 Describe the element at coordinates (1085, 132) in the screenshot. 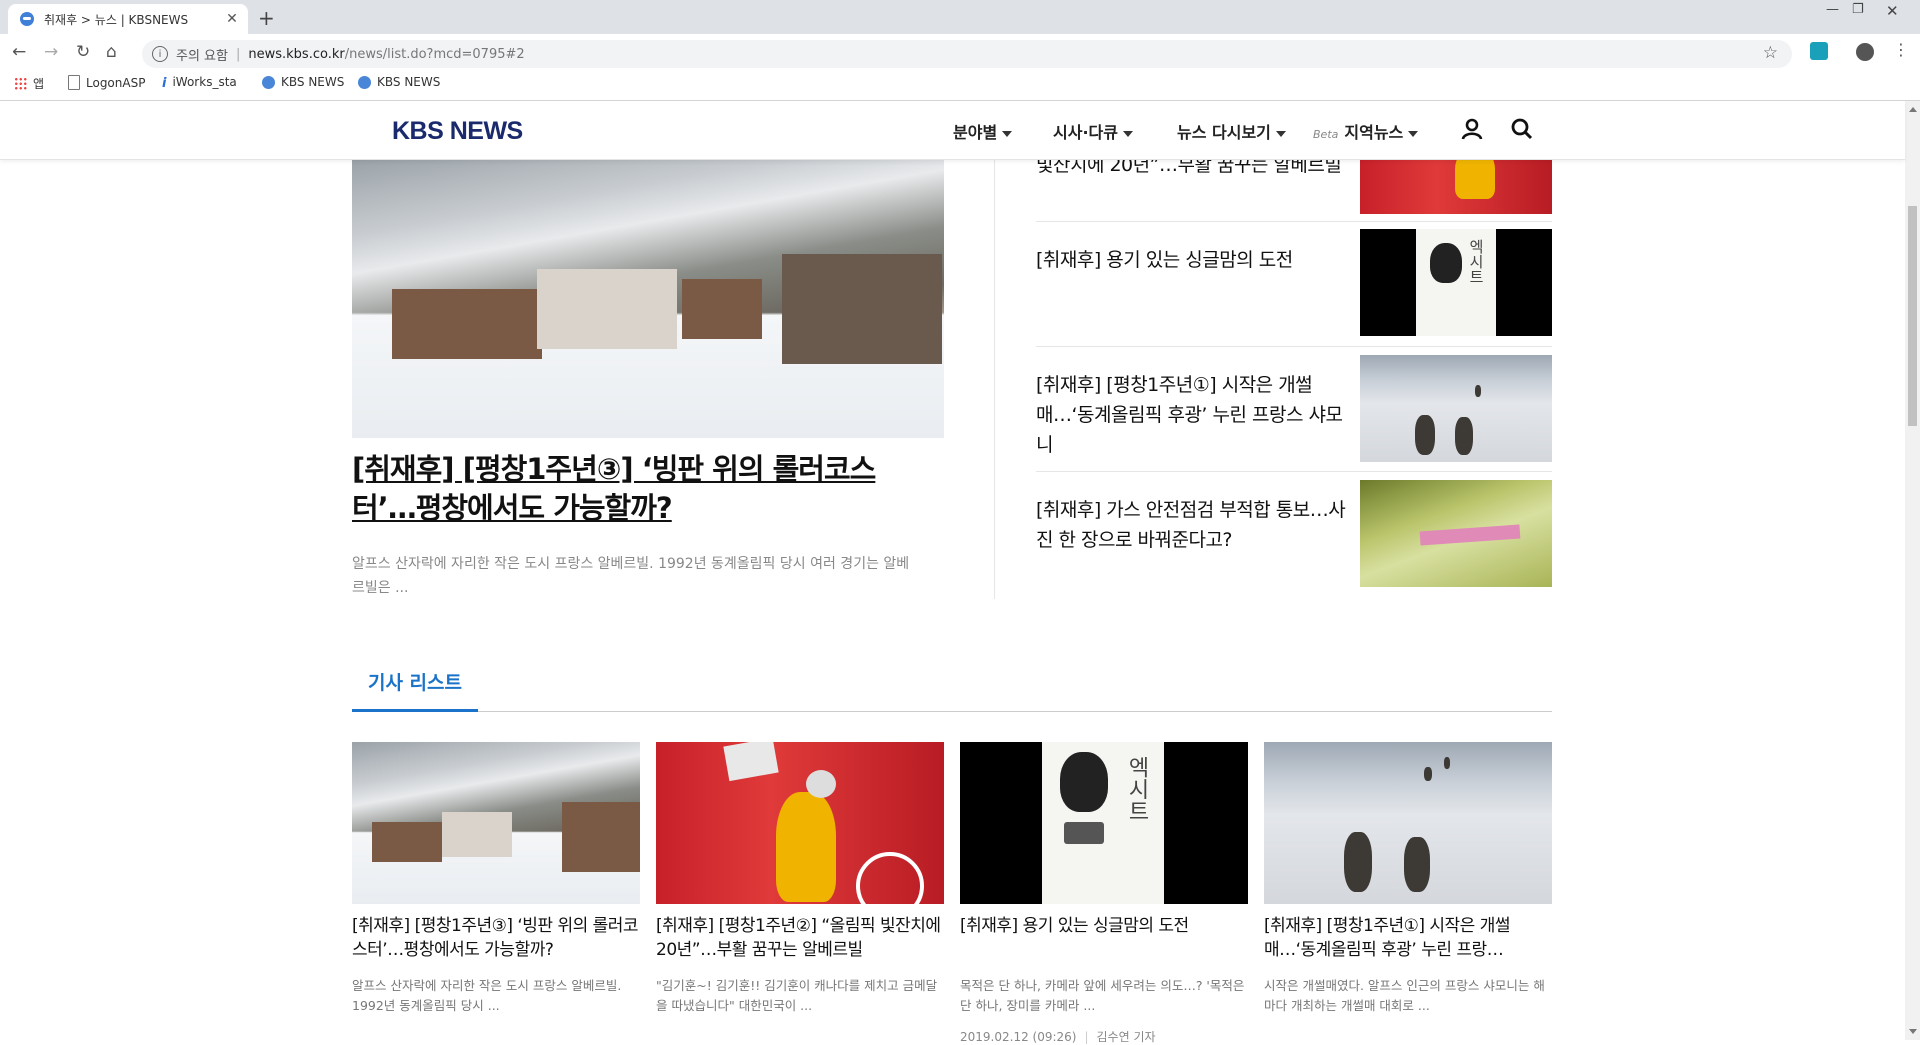

I see `menu-label: 시사·다큐` at that location.